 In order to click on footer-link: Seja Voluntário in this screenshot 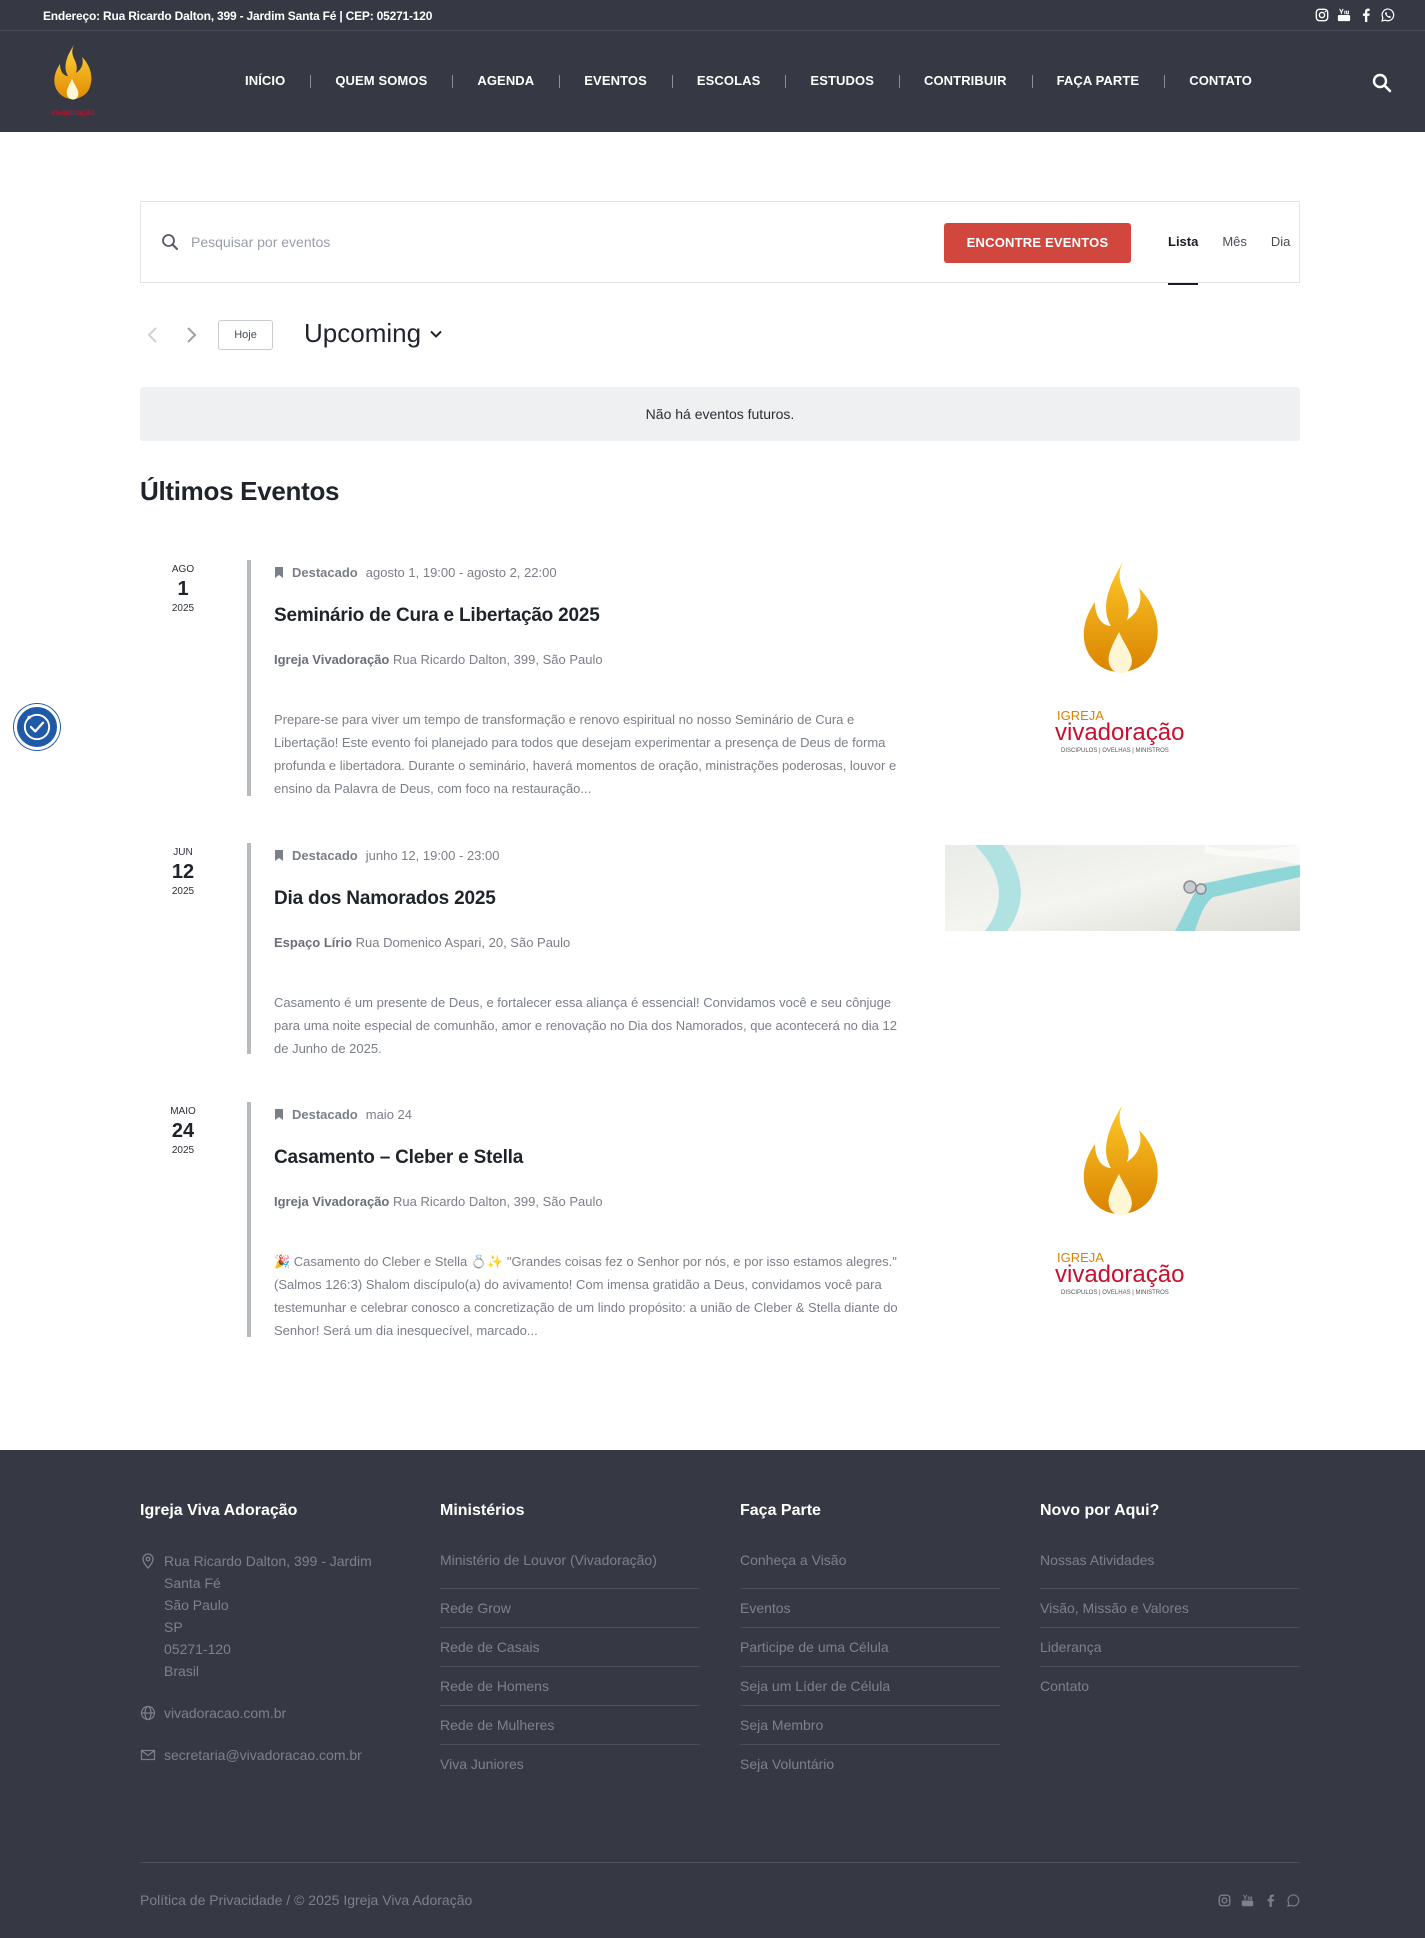, I will do `click(870, 1764)`.